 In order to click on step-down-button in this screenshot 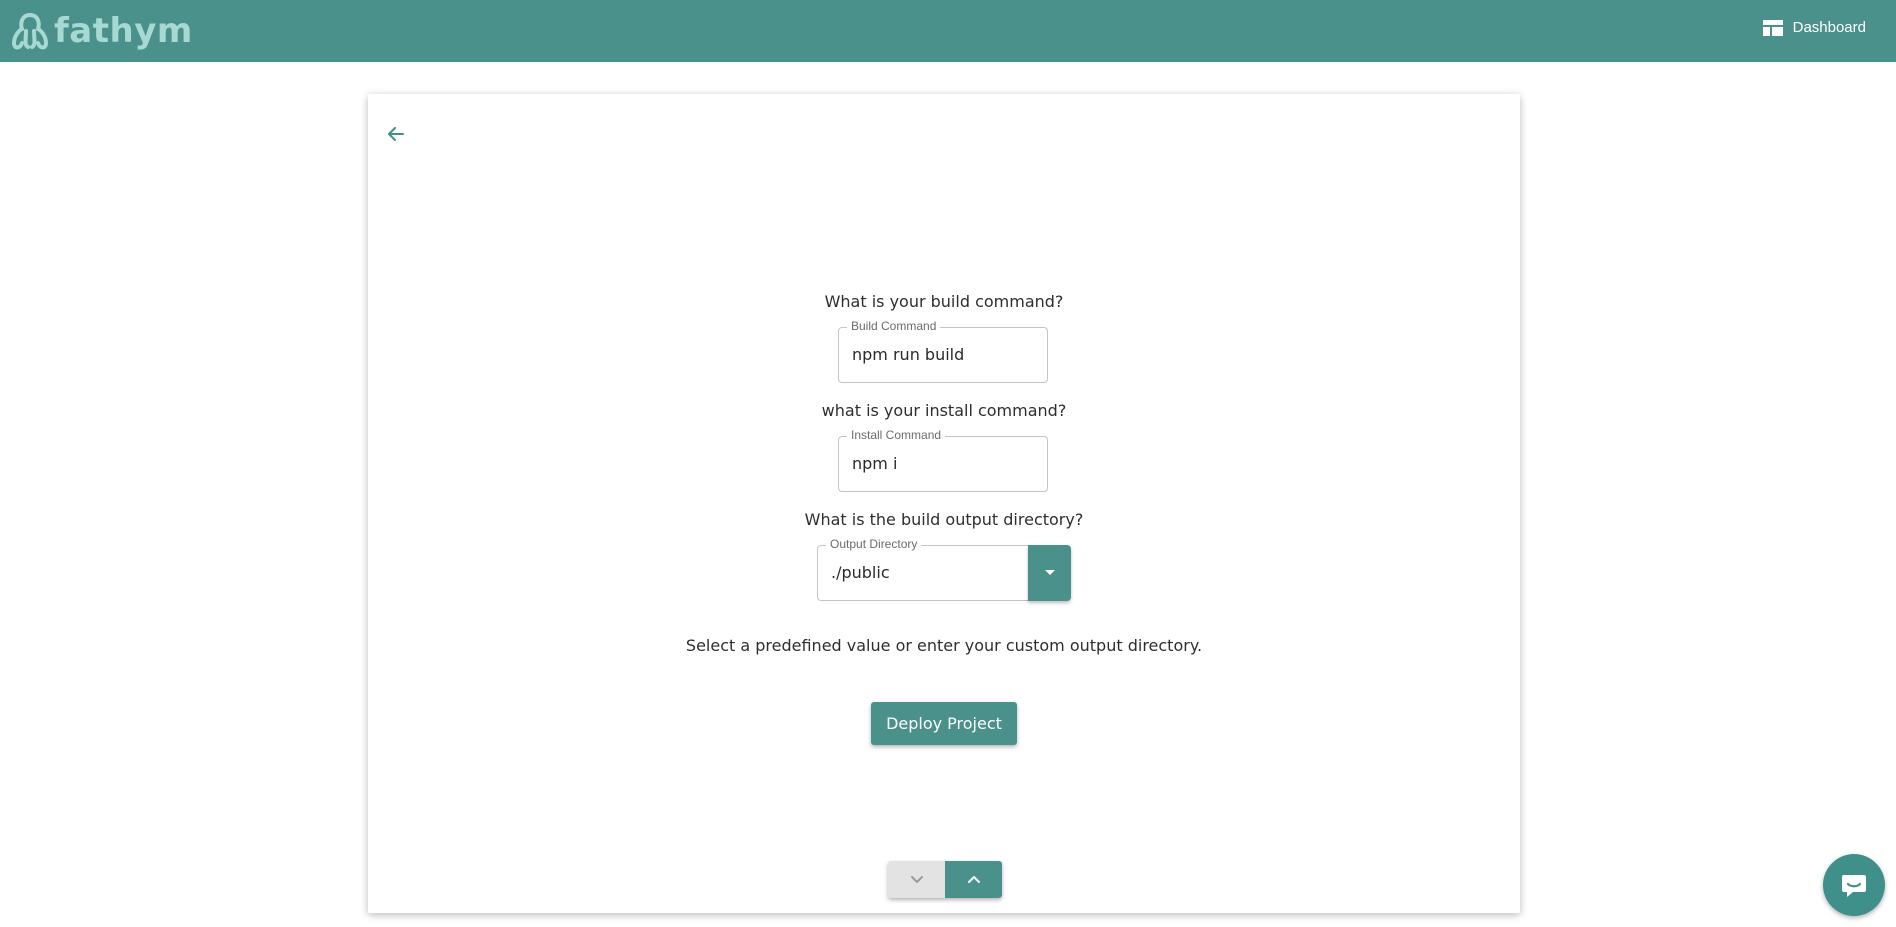, I will do `click(916, 879)`.